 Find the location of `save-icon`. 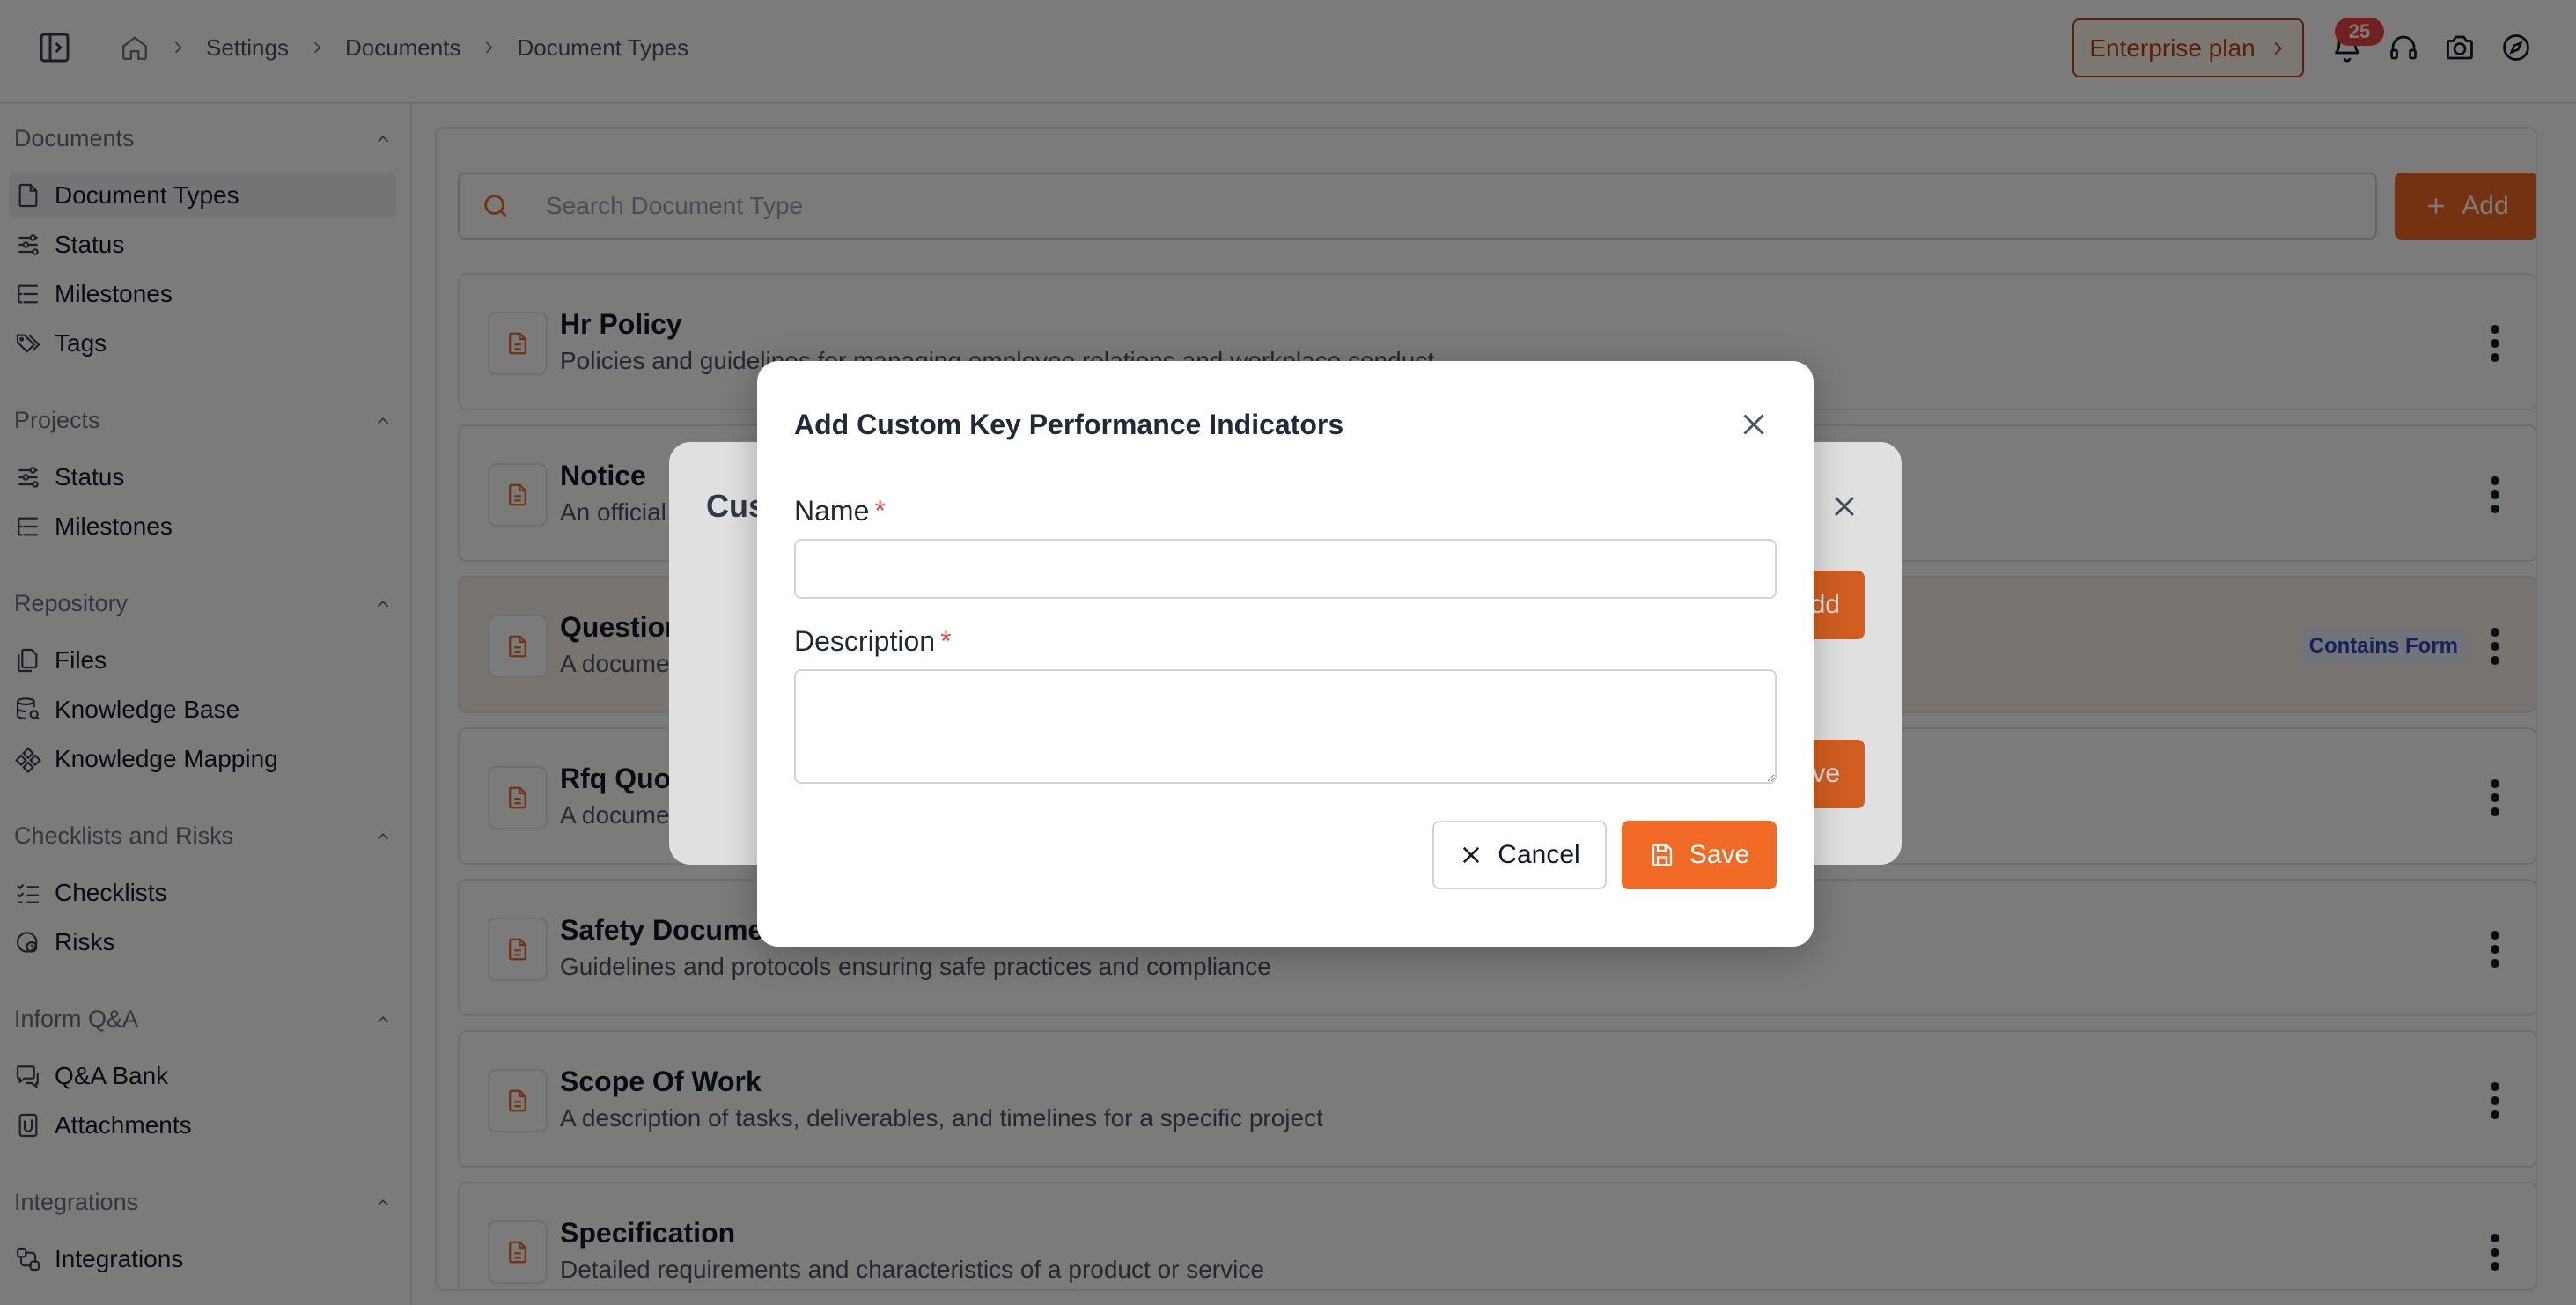

save-icon is located at coordinates (1662, 855).